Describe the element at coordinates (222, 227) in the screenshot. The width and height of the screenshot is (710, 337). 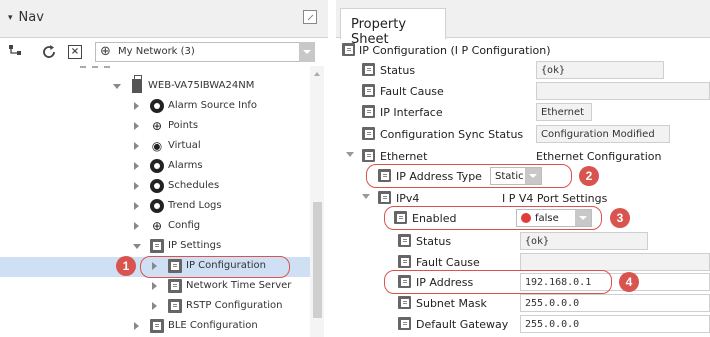
I see `tree-item: ⊕ Config` at that location.